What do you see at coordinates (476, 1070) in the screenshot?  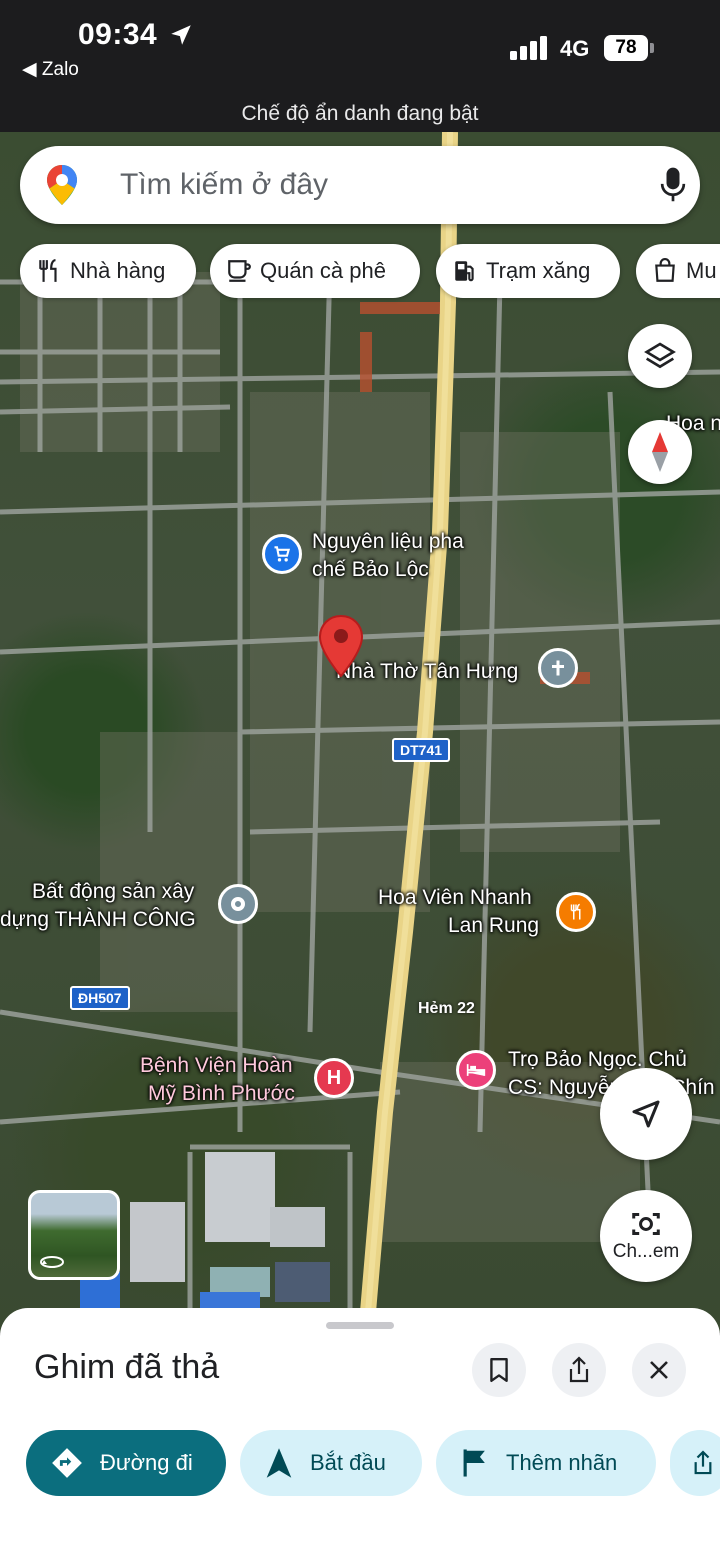 I see `lodging-poi-icon` at bounding box center [476, 1070].